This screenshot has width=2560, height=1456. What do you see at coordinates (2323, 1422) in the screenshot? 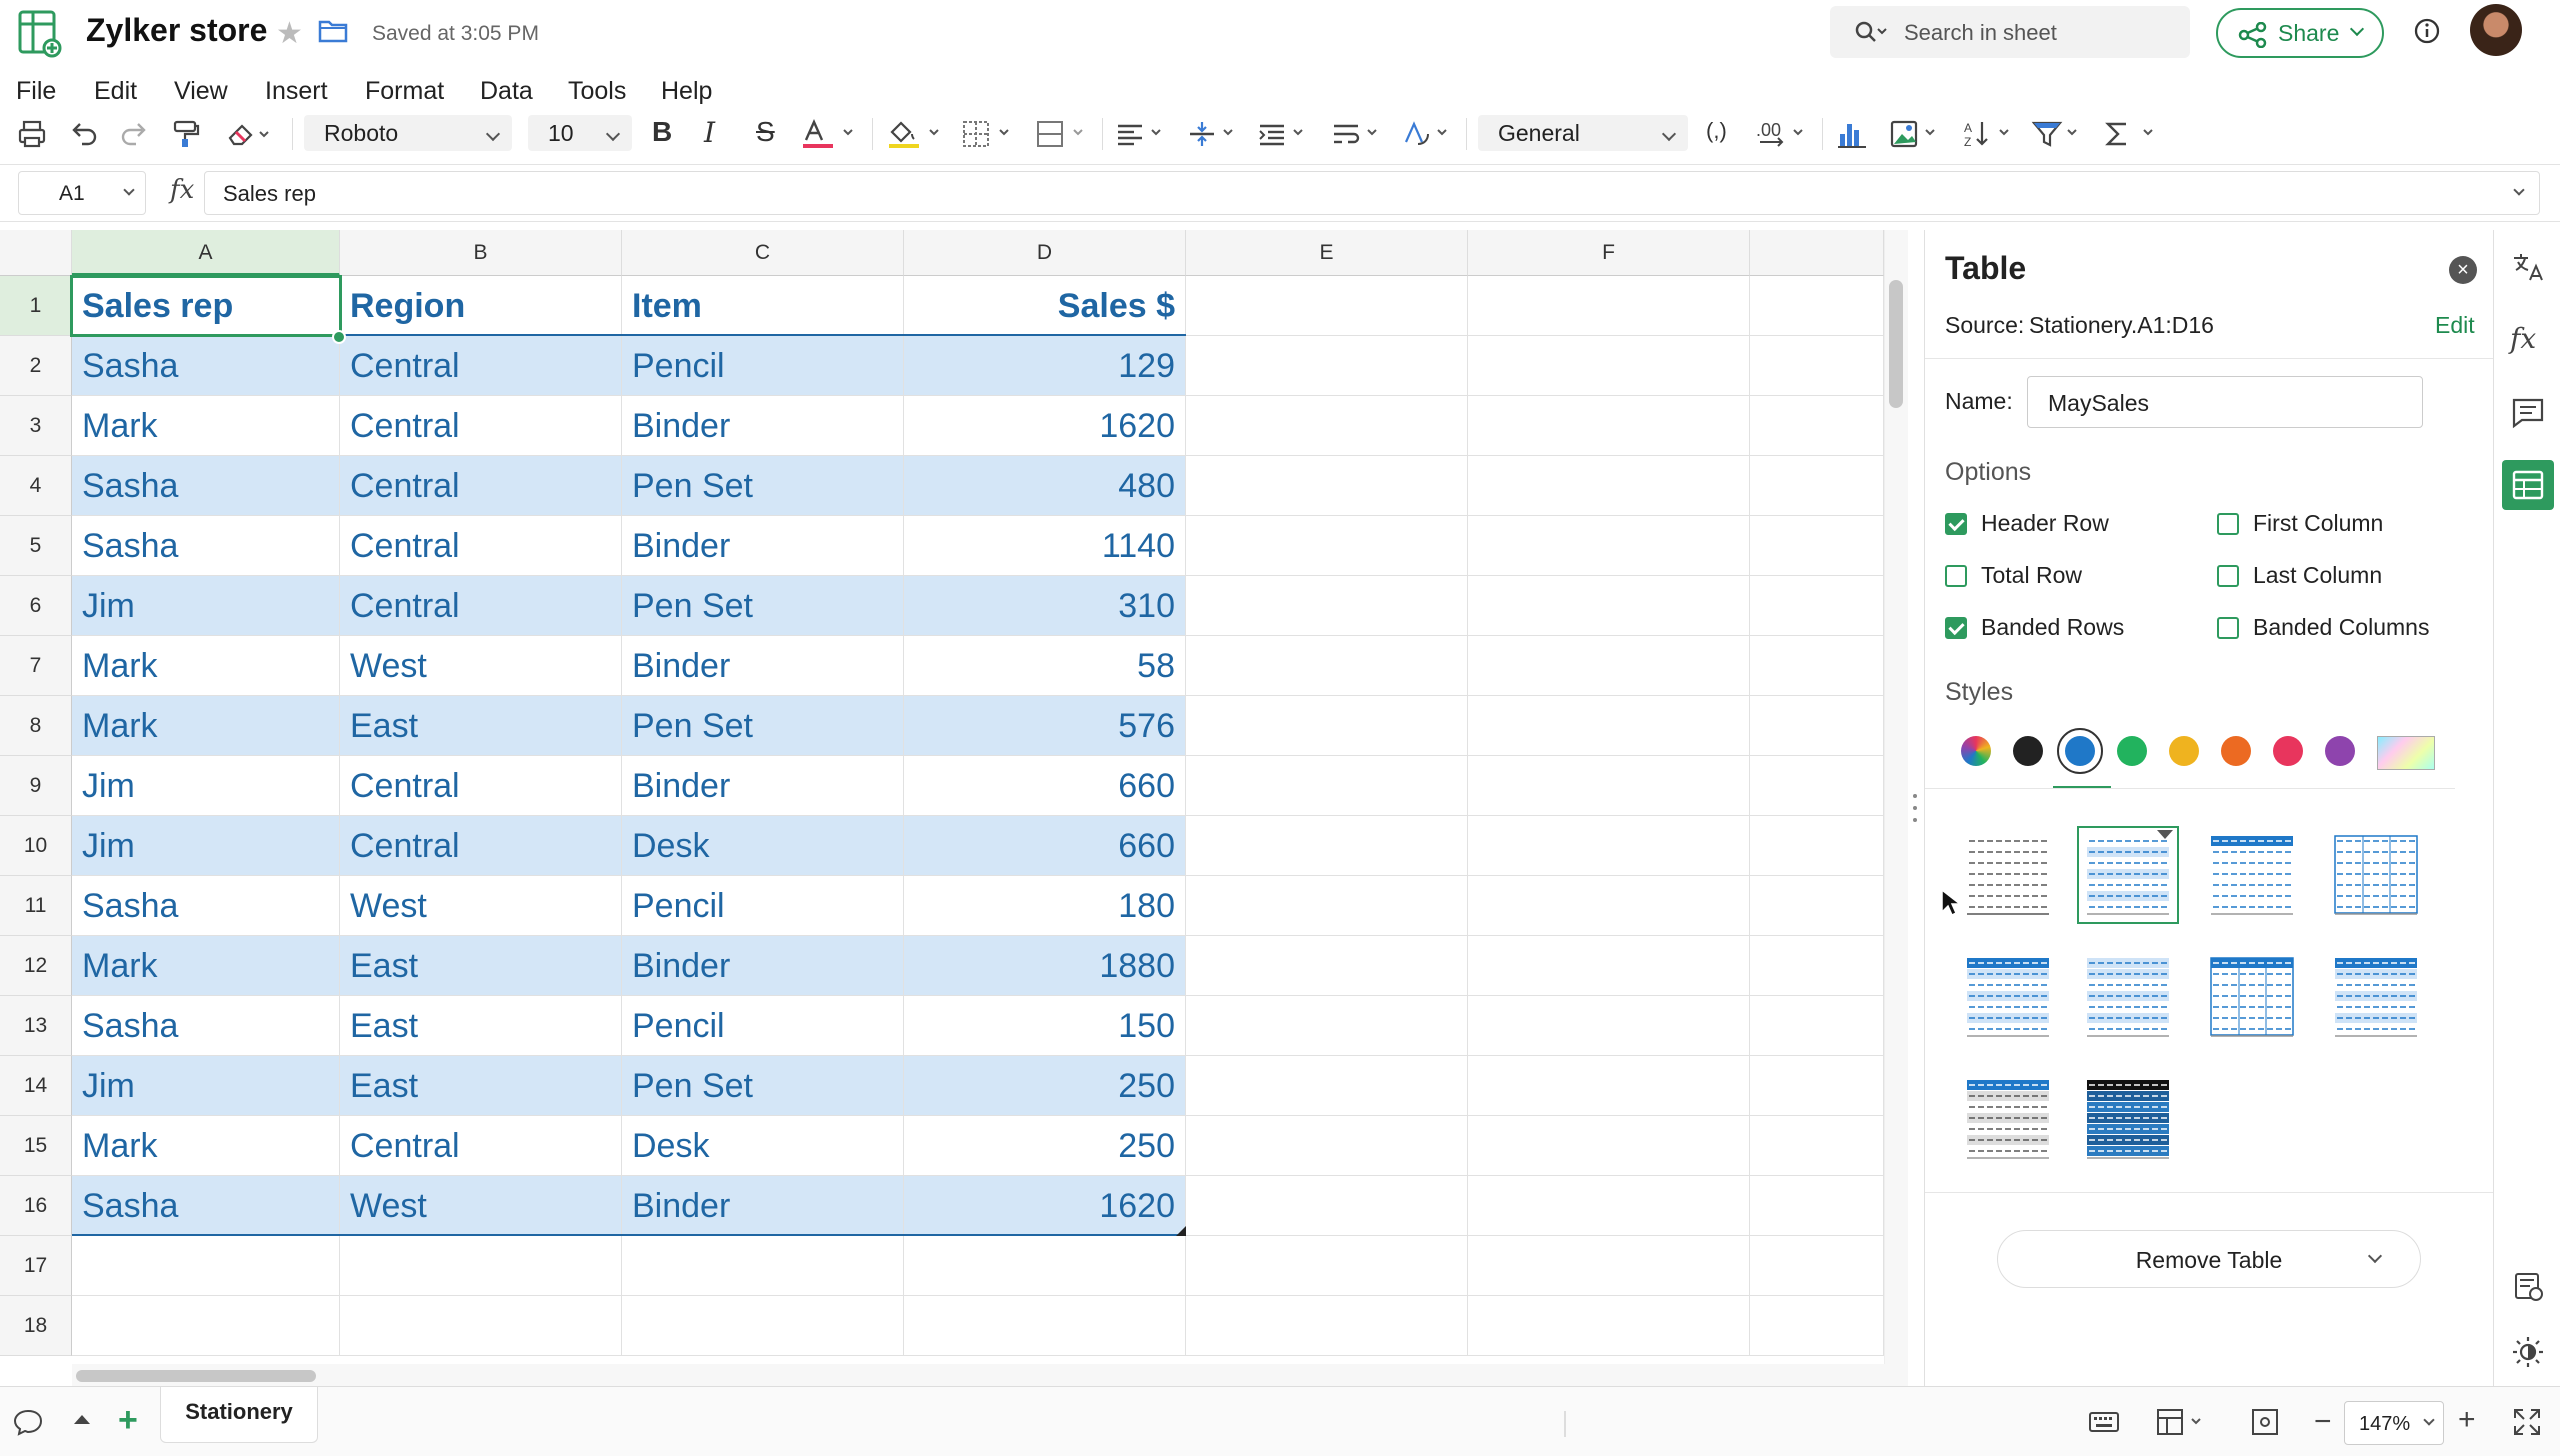
I see `zoom-out-icon: −` at bounding box center [2323, 1422].